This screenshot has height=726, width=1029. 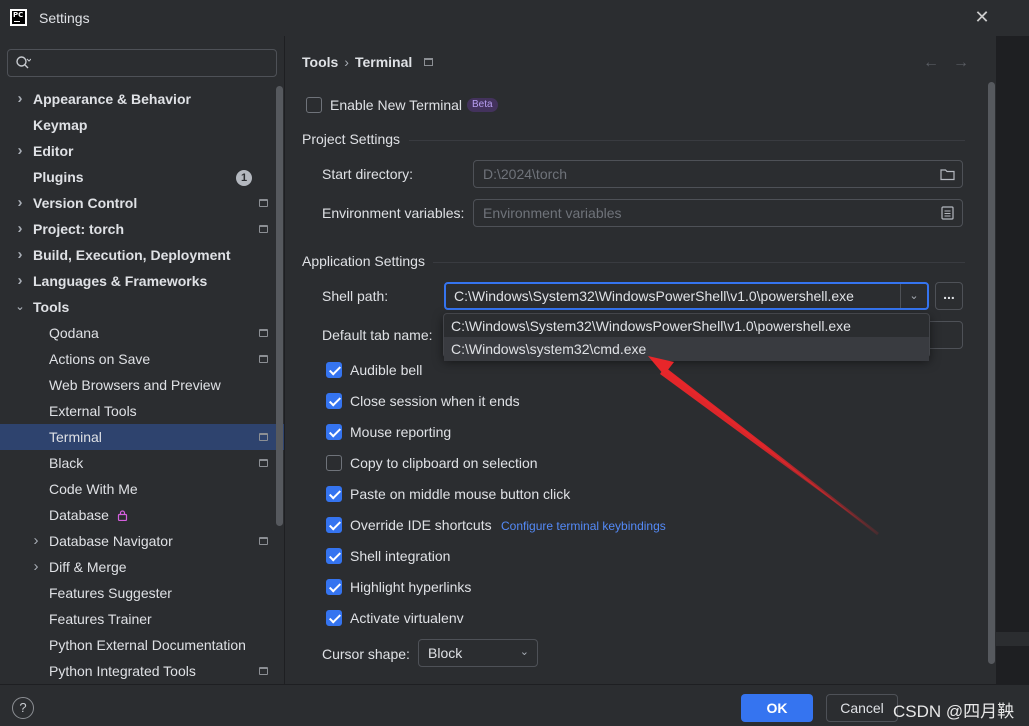 What do you see at coordinates (445, 653) in the screenshot?
I see `cursor-shape-value: Block` at bounding box center [445, 653].